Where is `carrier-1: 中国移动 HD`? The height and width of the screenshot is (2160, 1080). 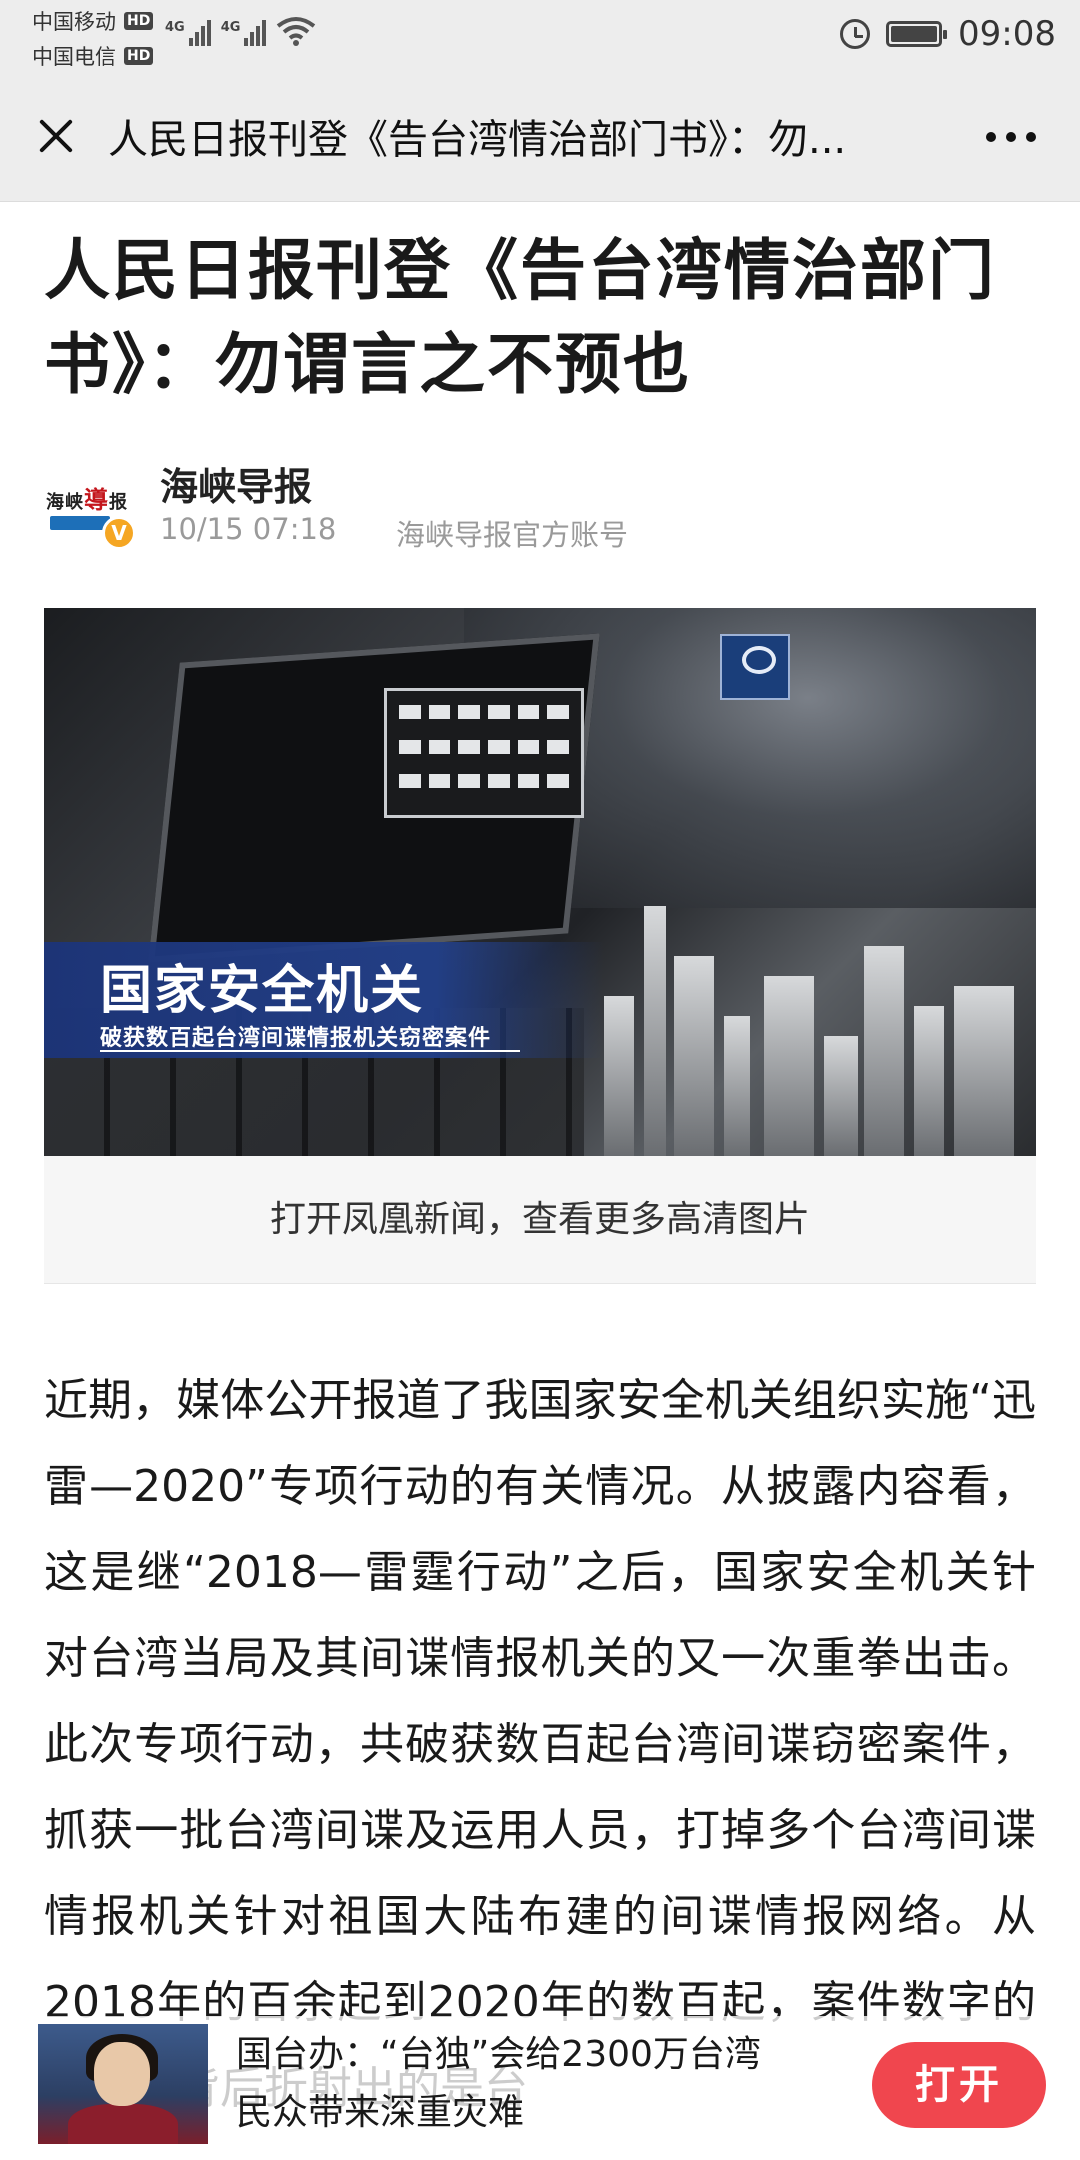
carrier-1: 中国移动 HD is located at coordinates (93, 21).